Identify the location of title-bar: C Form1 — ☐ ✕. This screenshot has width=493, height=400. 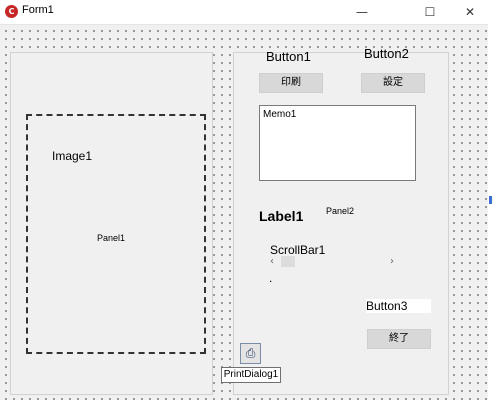
(244, 12).